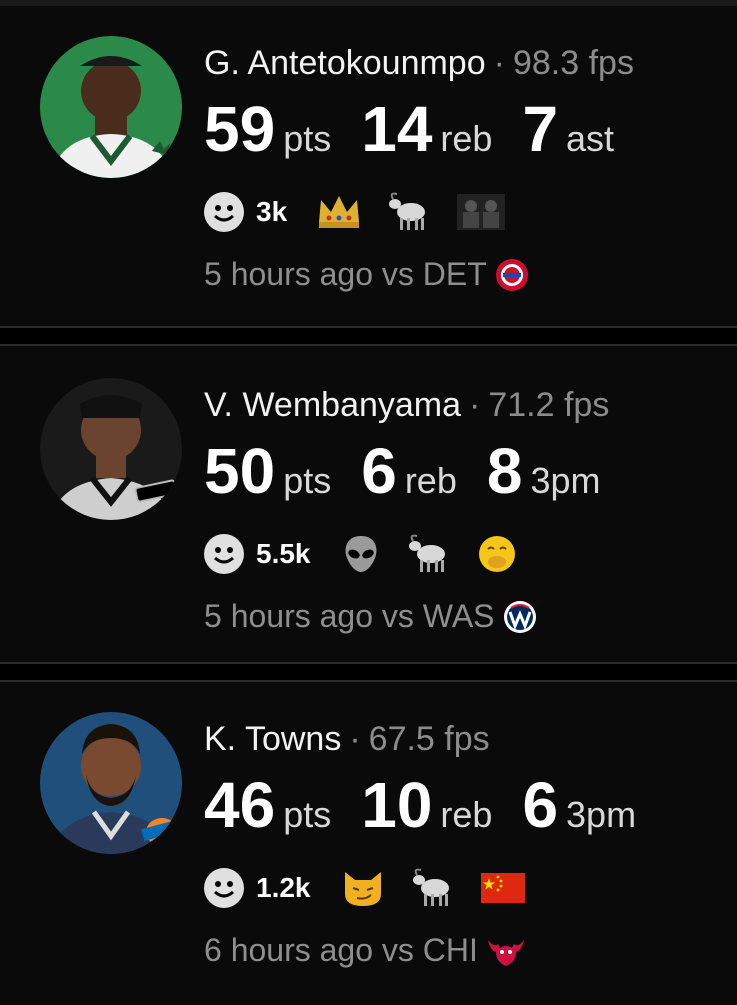 Image resolution: width=737 pixels, height=1005 pixels. I want to click on reactions-row: 3k, so click(367, 212).